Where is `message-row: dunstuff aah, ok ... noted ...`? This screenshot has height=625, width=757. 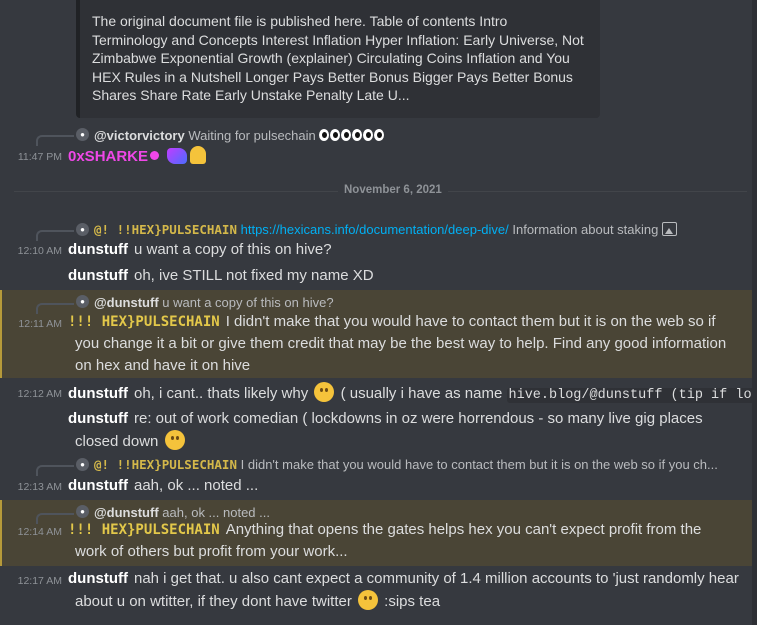 message-row: dunstuff aah, ok ... noted ... is located at coordinates (163, 486).